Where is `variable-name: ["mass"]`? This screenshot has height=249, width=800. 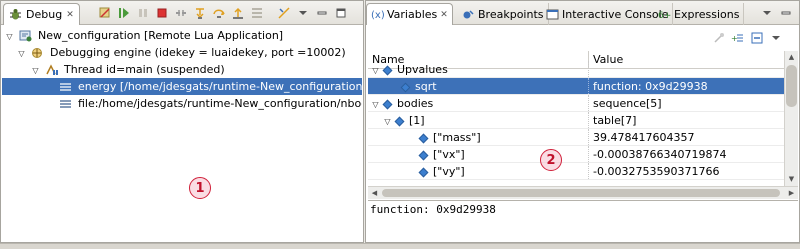 variable-name: ["mass"] is located at coordinates (457, 137).